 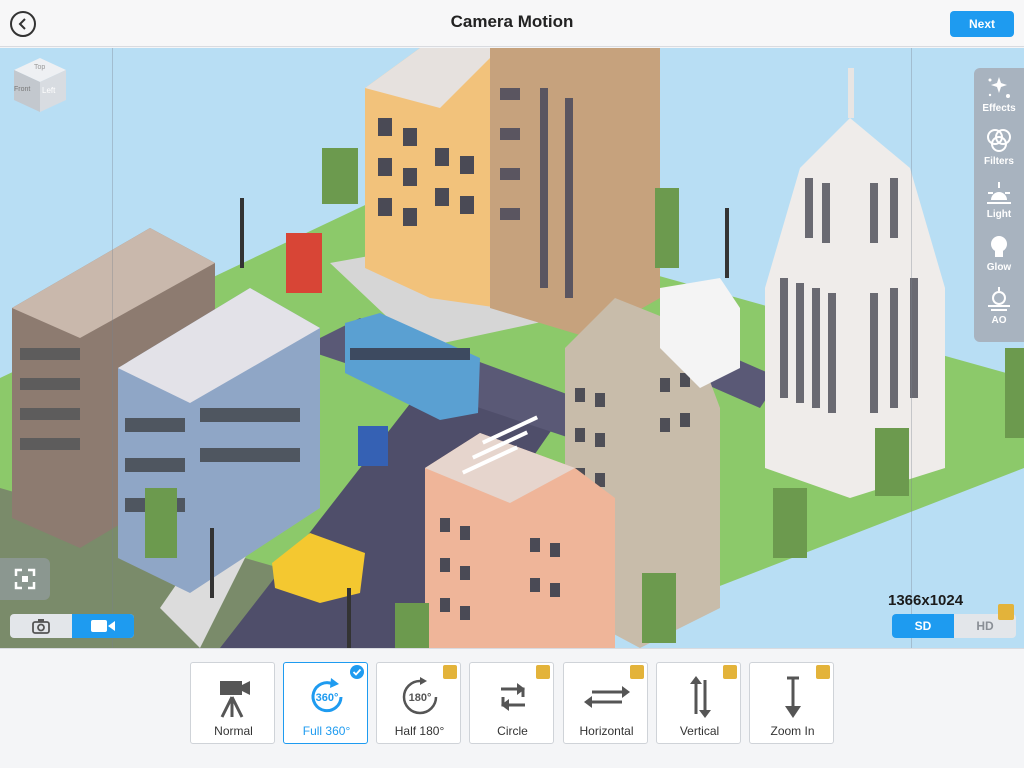 What do you see at coordinates (419, 731) in the screenshot?
I see `motion-label: Half 180°` at bounding box center [419, 731].